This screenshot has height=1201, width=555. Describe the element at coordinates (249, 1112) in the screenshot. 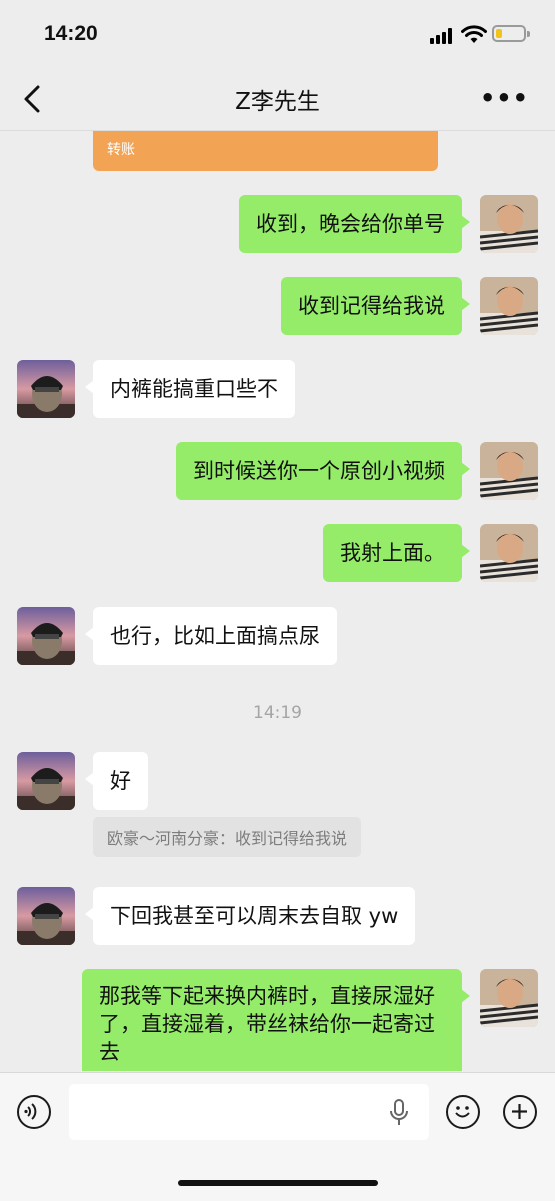

I see `message-input` at that location.